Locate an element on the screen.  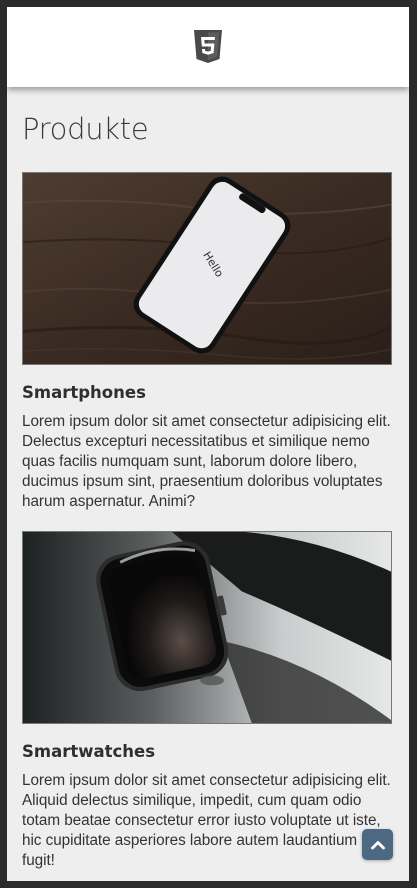
header-bar is located at coordinates (208, 47).